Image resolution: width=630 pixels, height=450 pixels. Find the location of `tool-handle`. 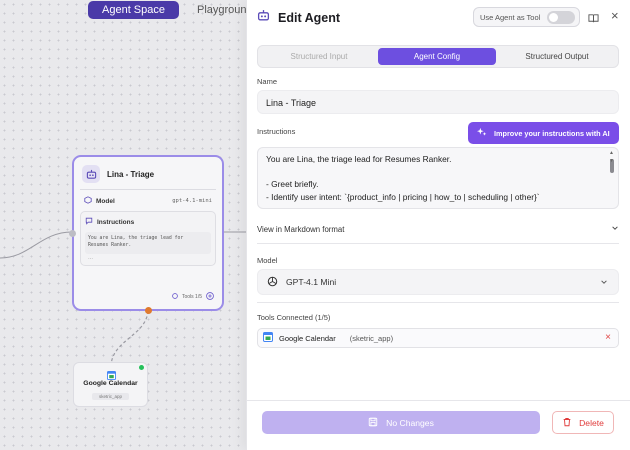

tool-handle is located at coordinates (148, 310).